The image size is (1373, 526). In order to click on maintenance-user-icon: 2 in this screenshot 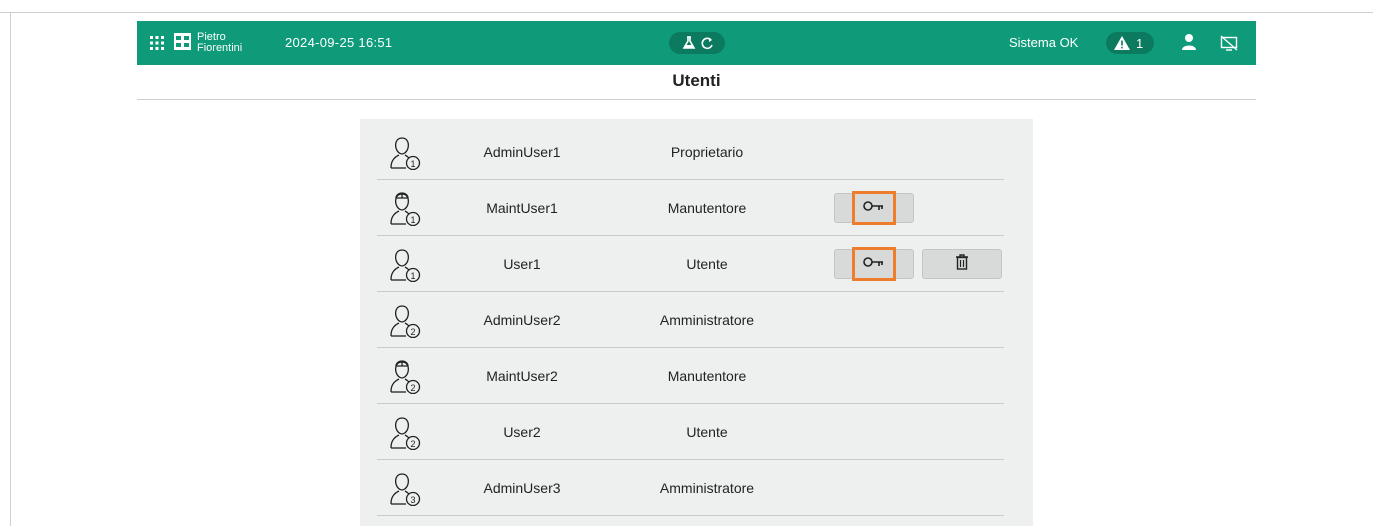, I will do `click(406, 377)`.